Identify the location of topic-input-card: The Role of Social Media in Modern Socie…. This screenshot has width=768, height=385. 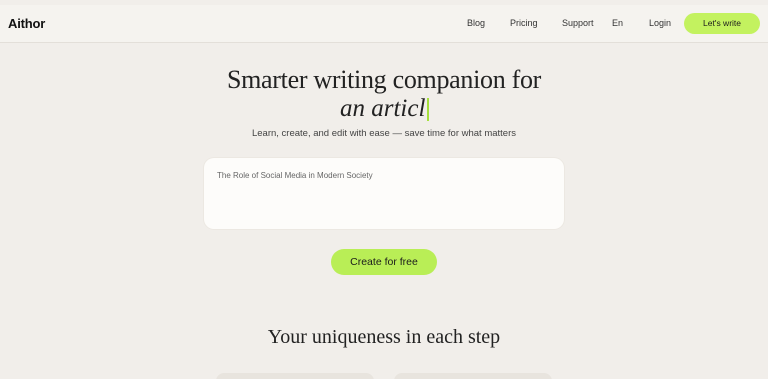
(384, 193).